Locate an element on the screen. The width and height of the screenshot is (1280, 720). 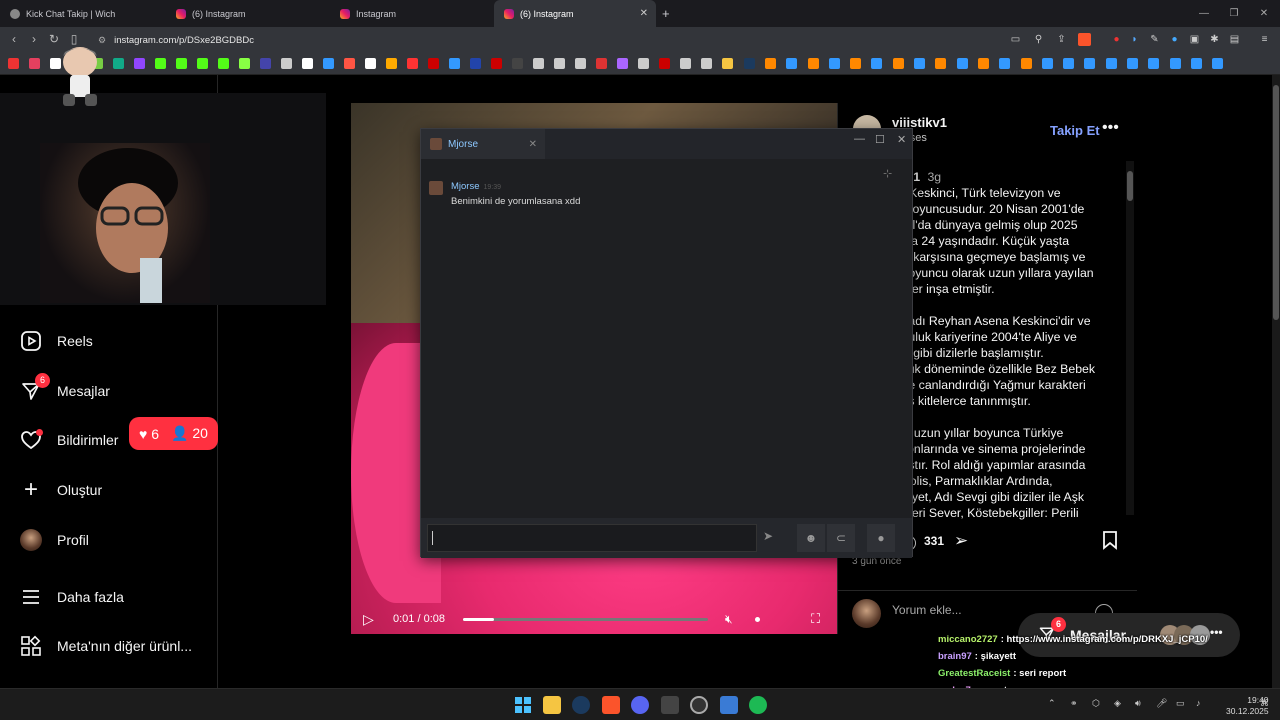
sidebar-item-messages: 6 Mesajlar is located at coordinates (65, 387).